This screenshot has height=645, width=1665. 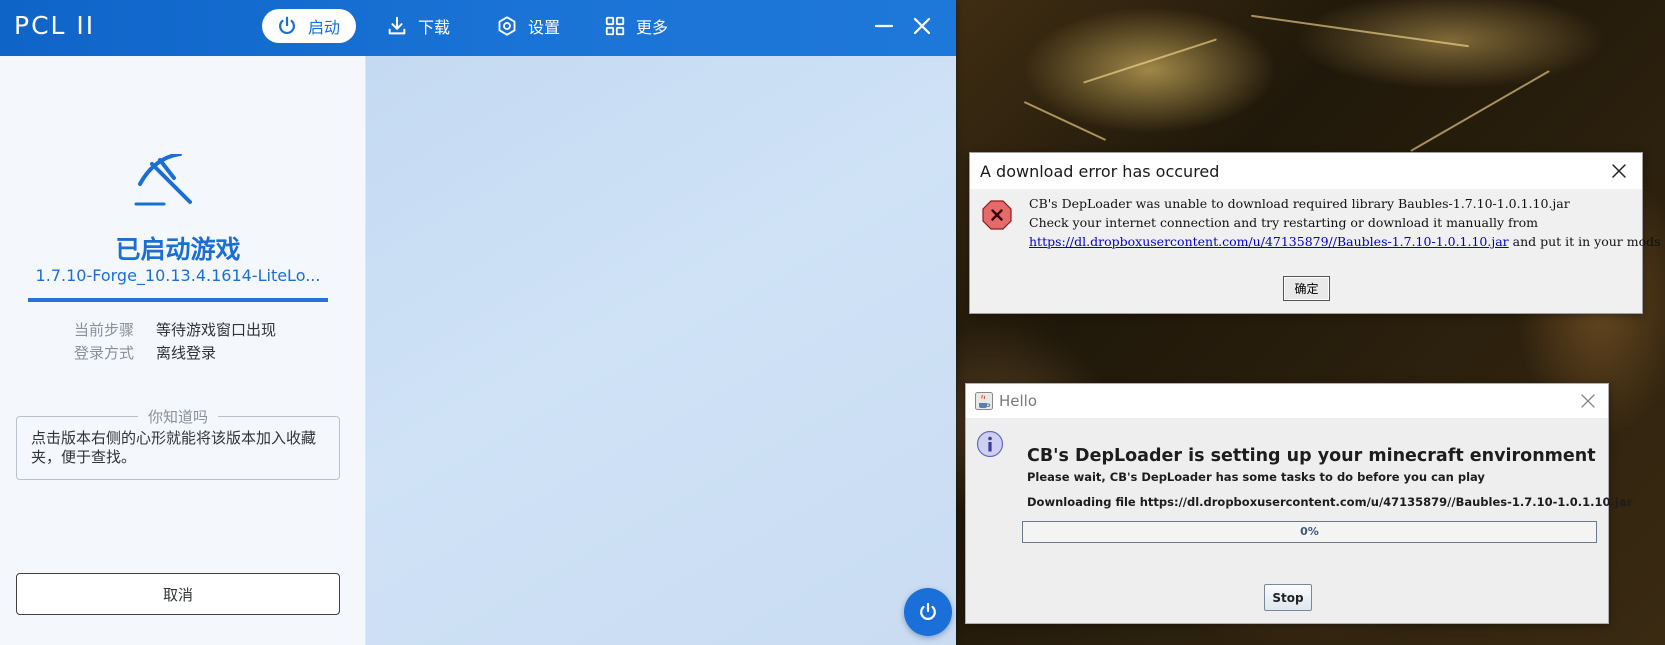 I want to click on download-progress-bar: 0%, so click(x=1309, y=532).